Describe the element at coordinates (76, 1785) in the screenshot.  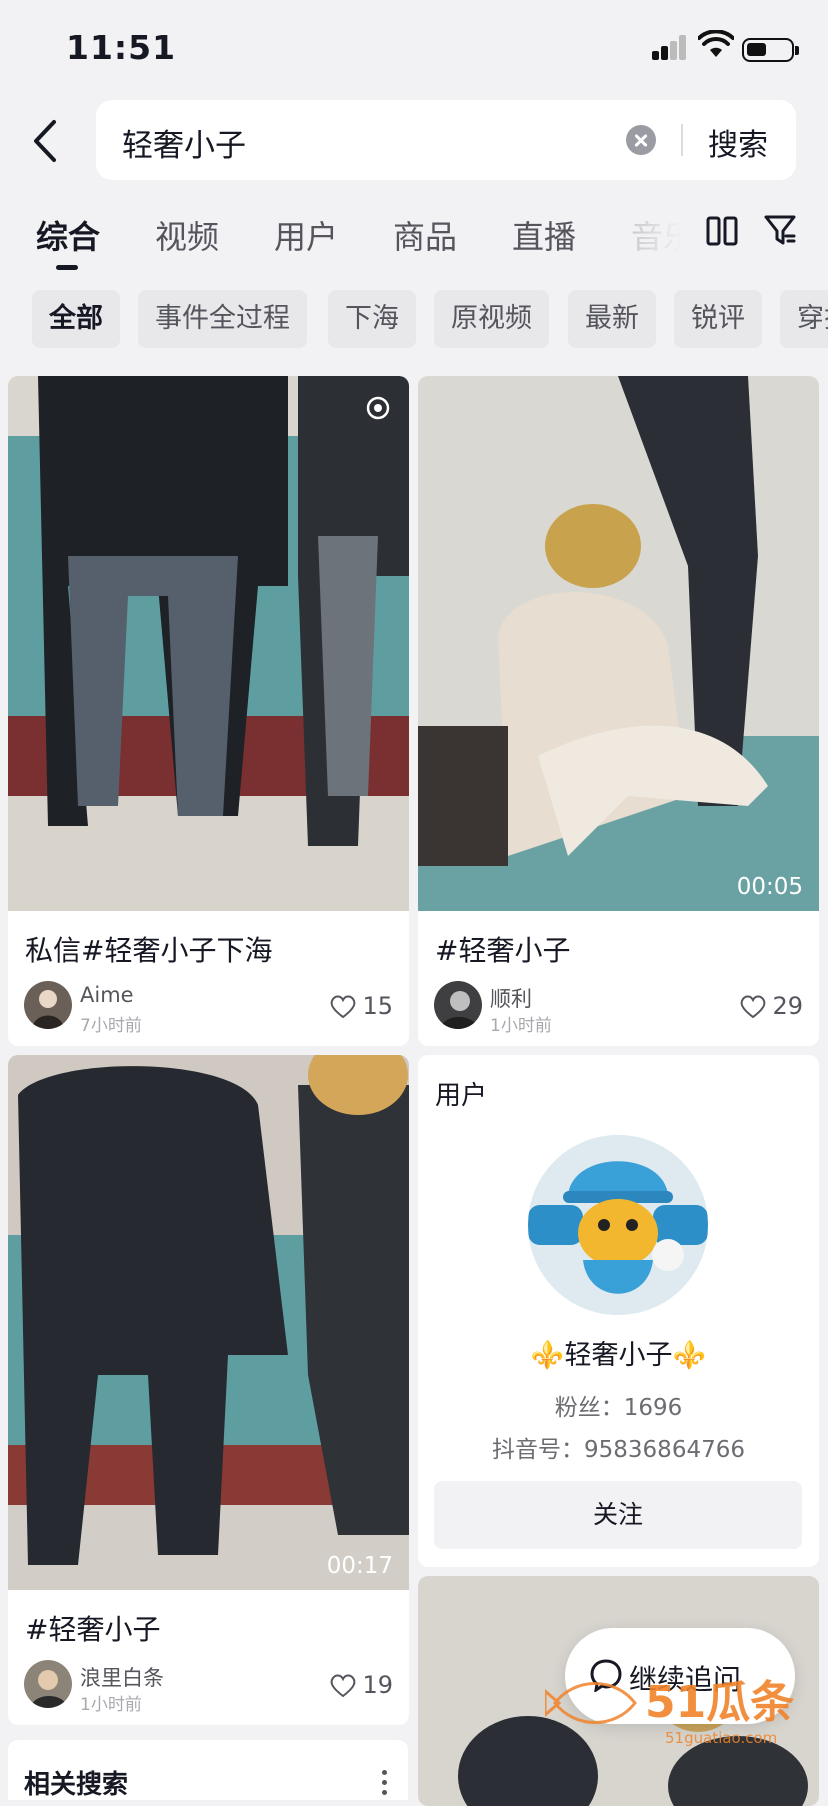
I see `related-search-title: 相关搜索` at that location.